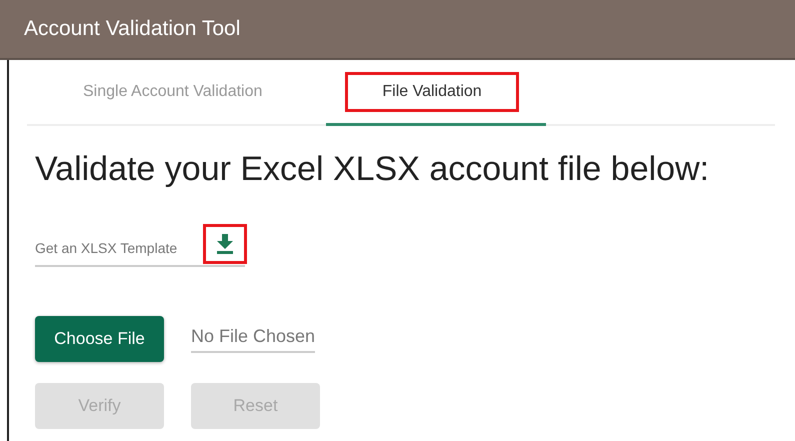  What do you see at coordinates (106, 248) in the screenshot?
I see `template-label: Get an XLSX Template` at bounding box center [106, 248].